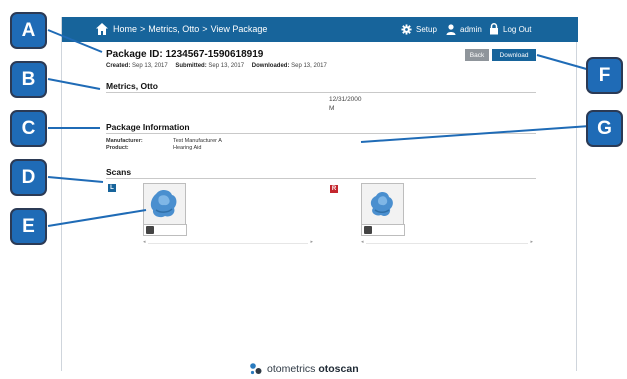  Describe the element at coordinates (321, 92) in the screenshot. I see `patient-divider` at that location.